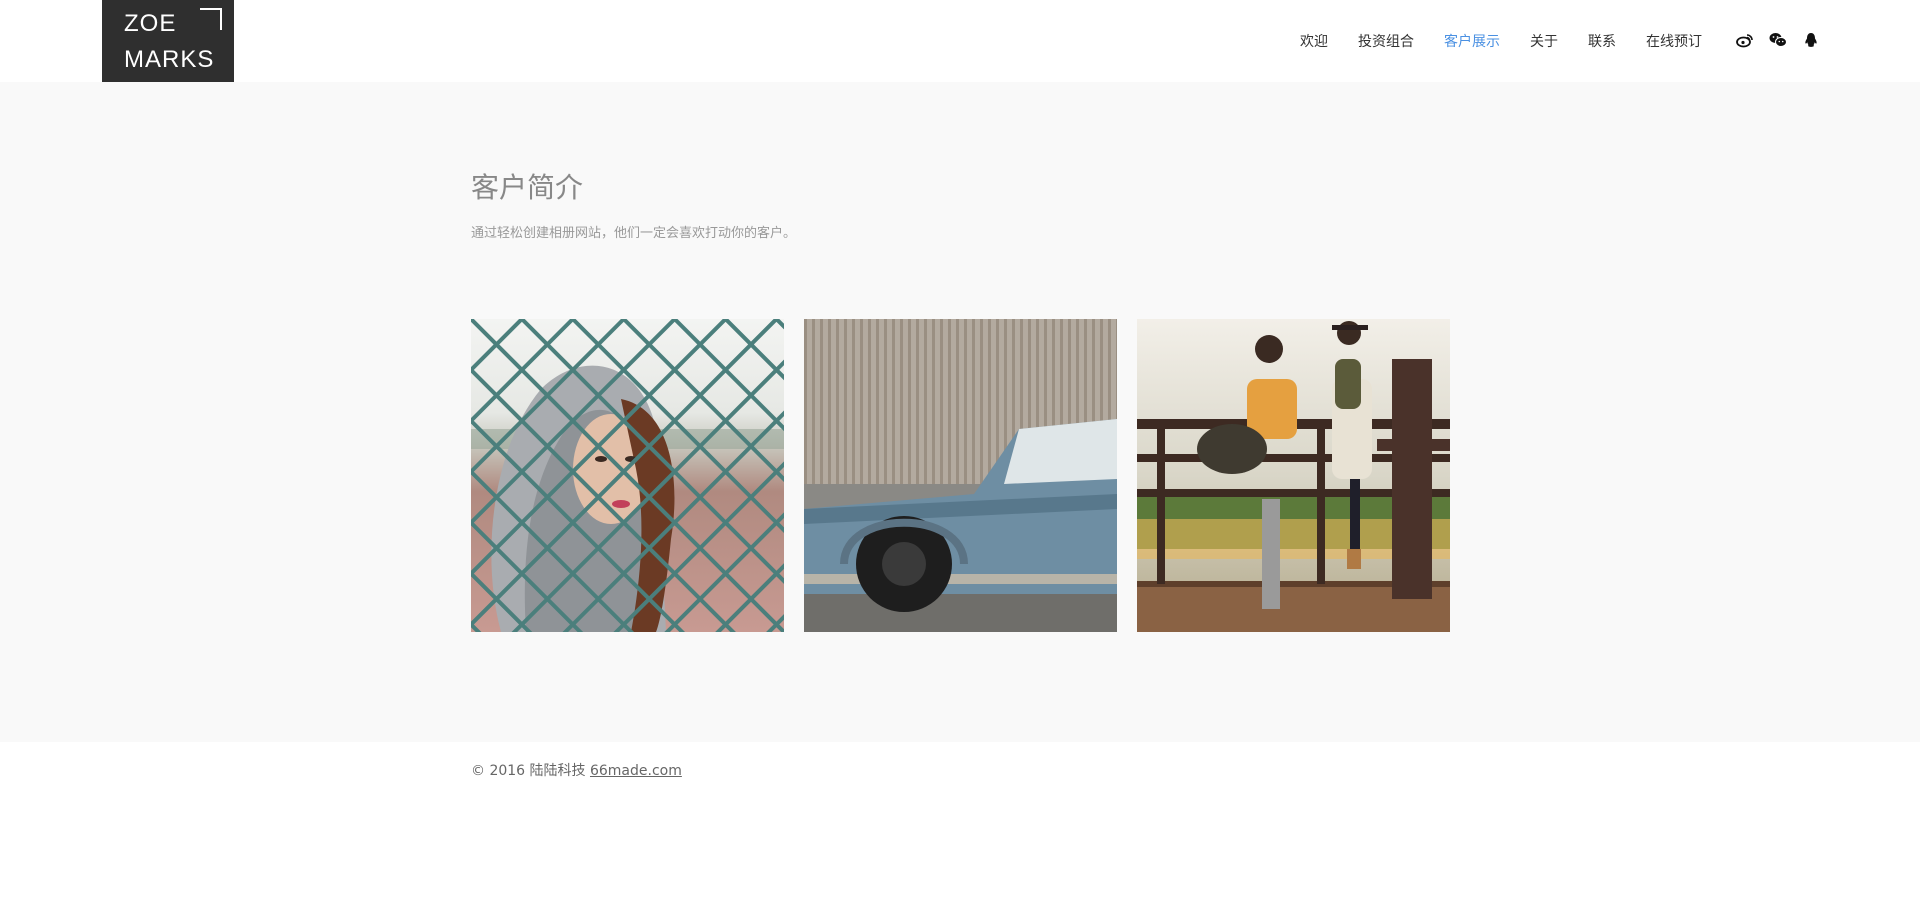 This screenshot has height=900, width=1920. I want to click on section-title: 客户简介, so click(527, 187).